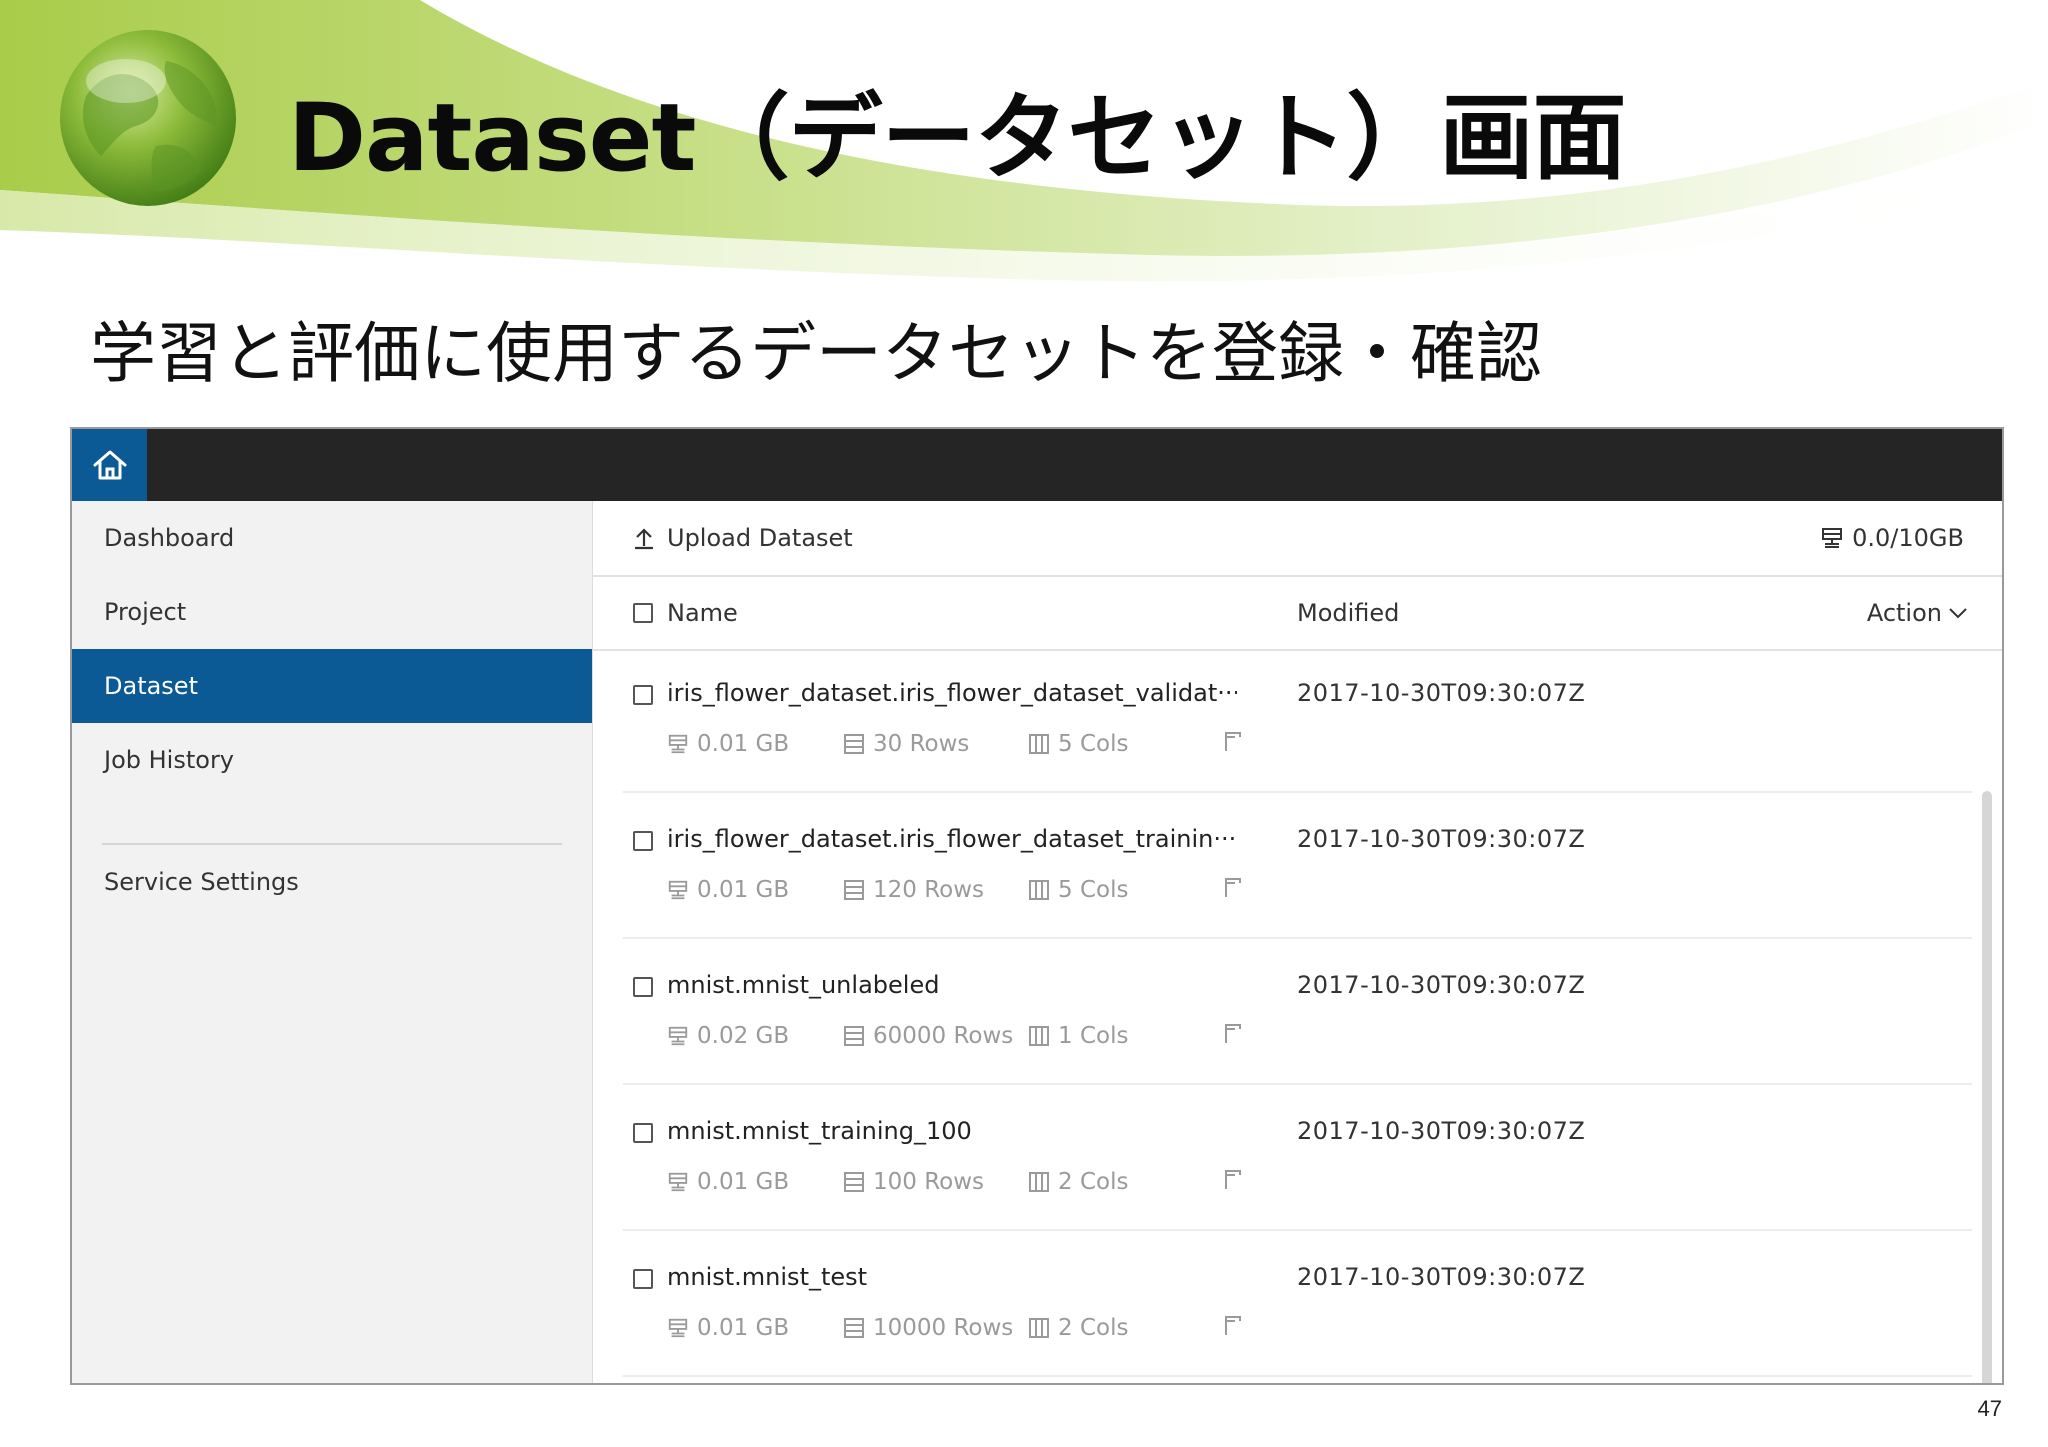  What do you see at coordinates (1297, 539) in the screenshot?
I see `toolbar: Upload Dataset 0.0/10GB` at bounding box center [1297, 539].